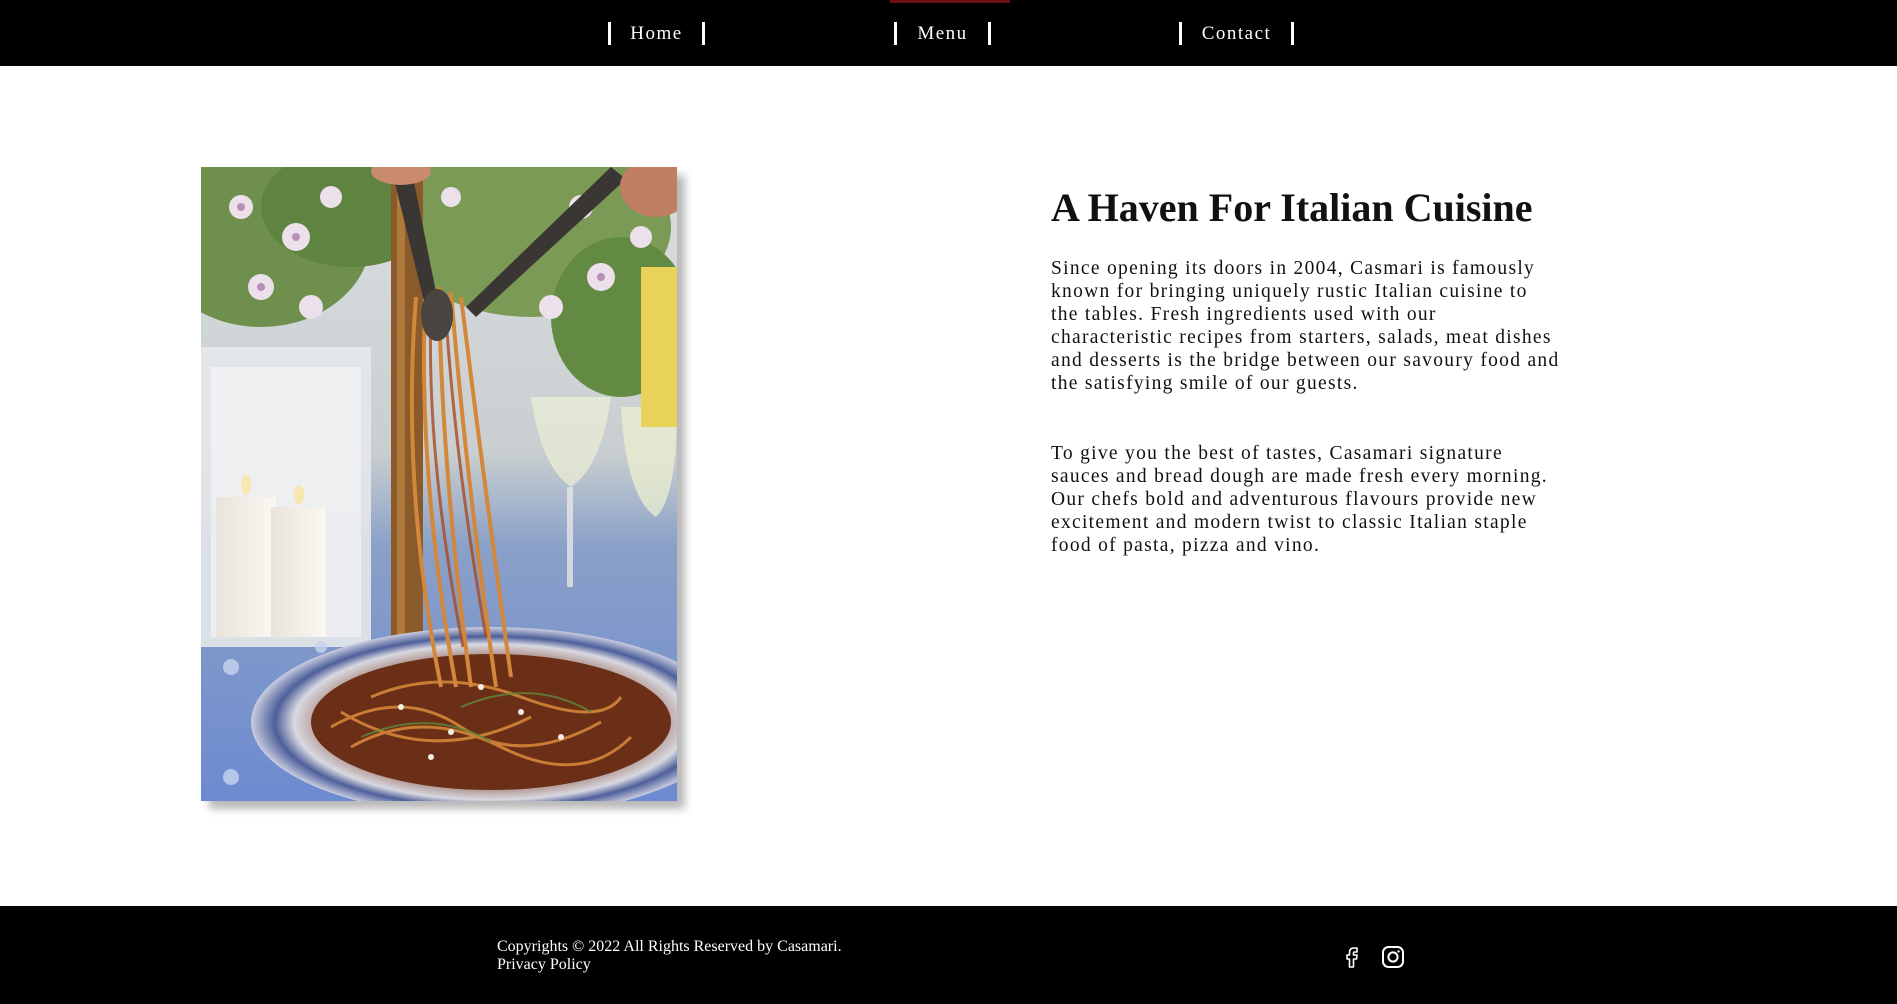 Image resolution: width=1897 pixels, height=1004 pixels. Describe the element at coordinates (656, 33) in the screenshot. I see `nav-item-home: Home` at that location.